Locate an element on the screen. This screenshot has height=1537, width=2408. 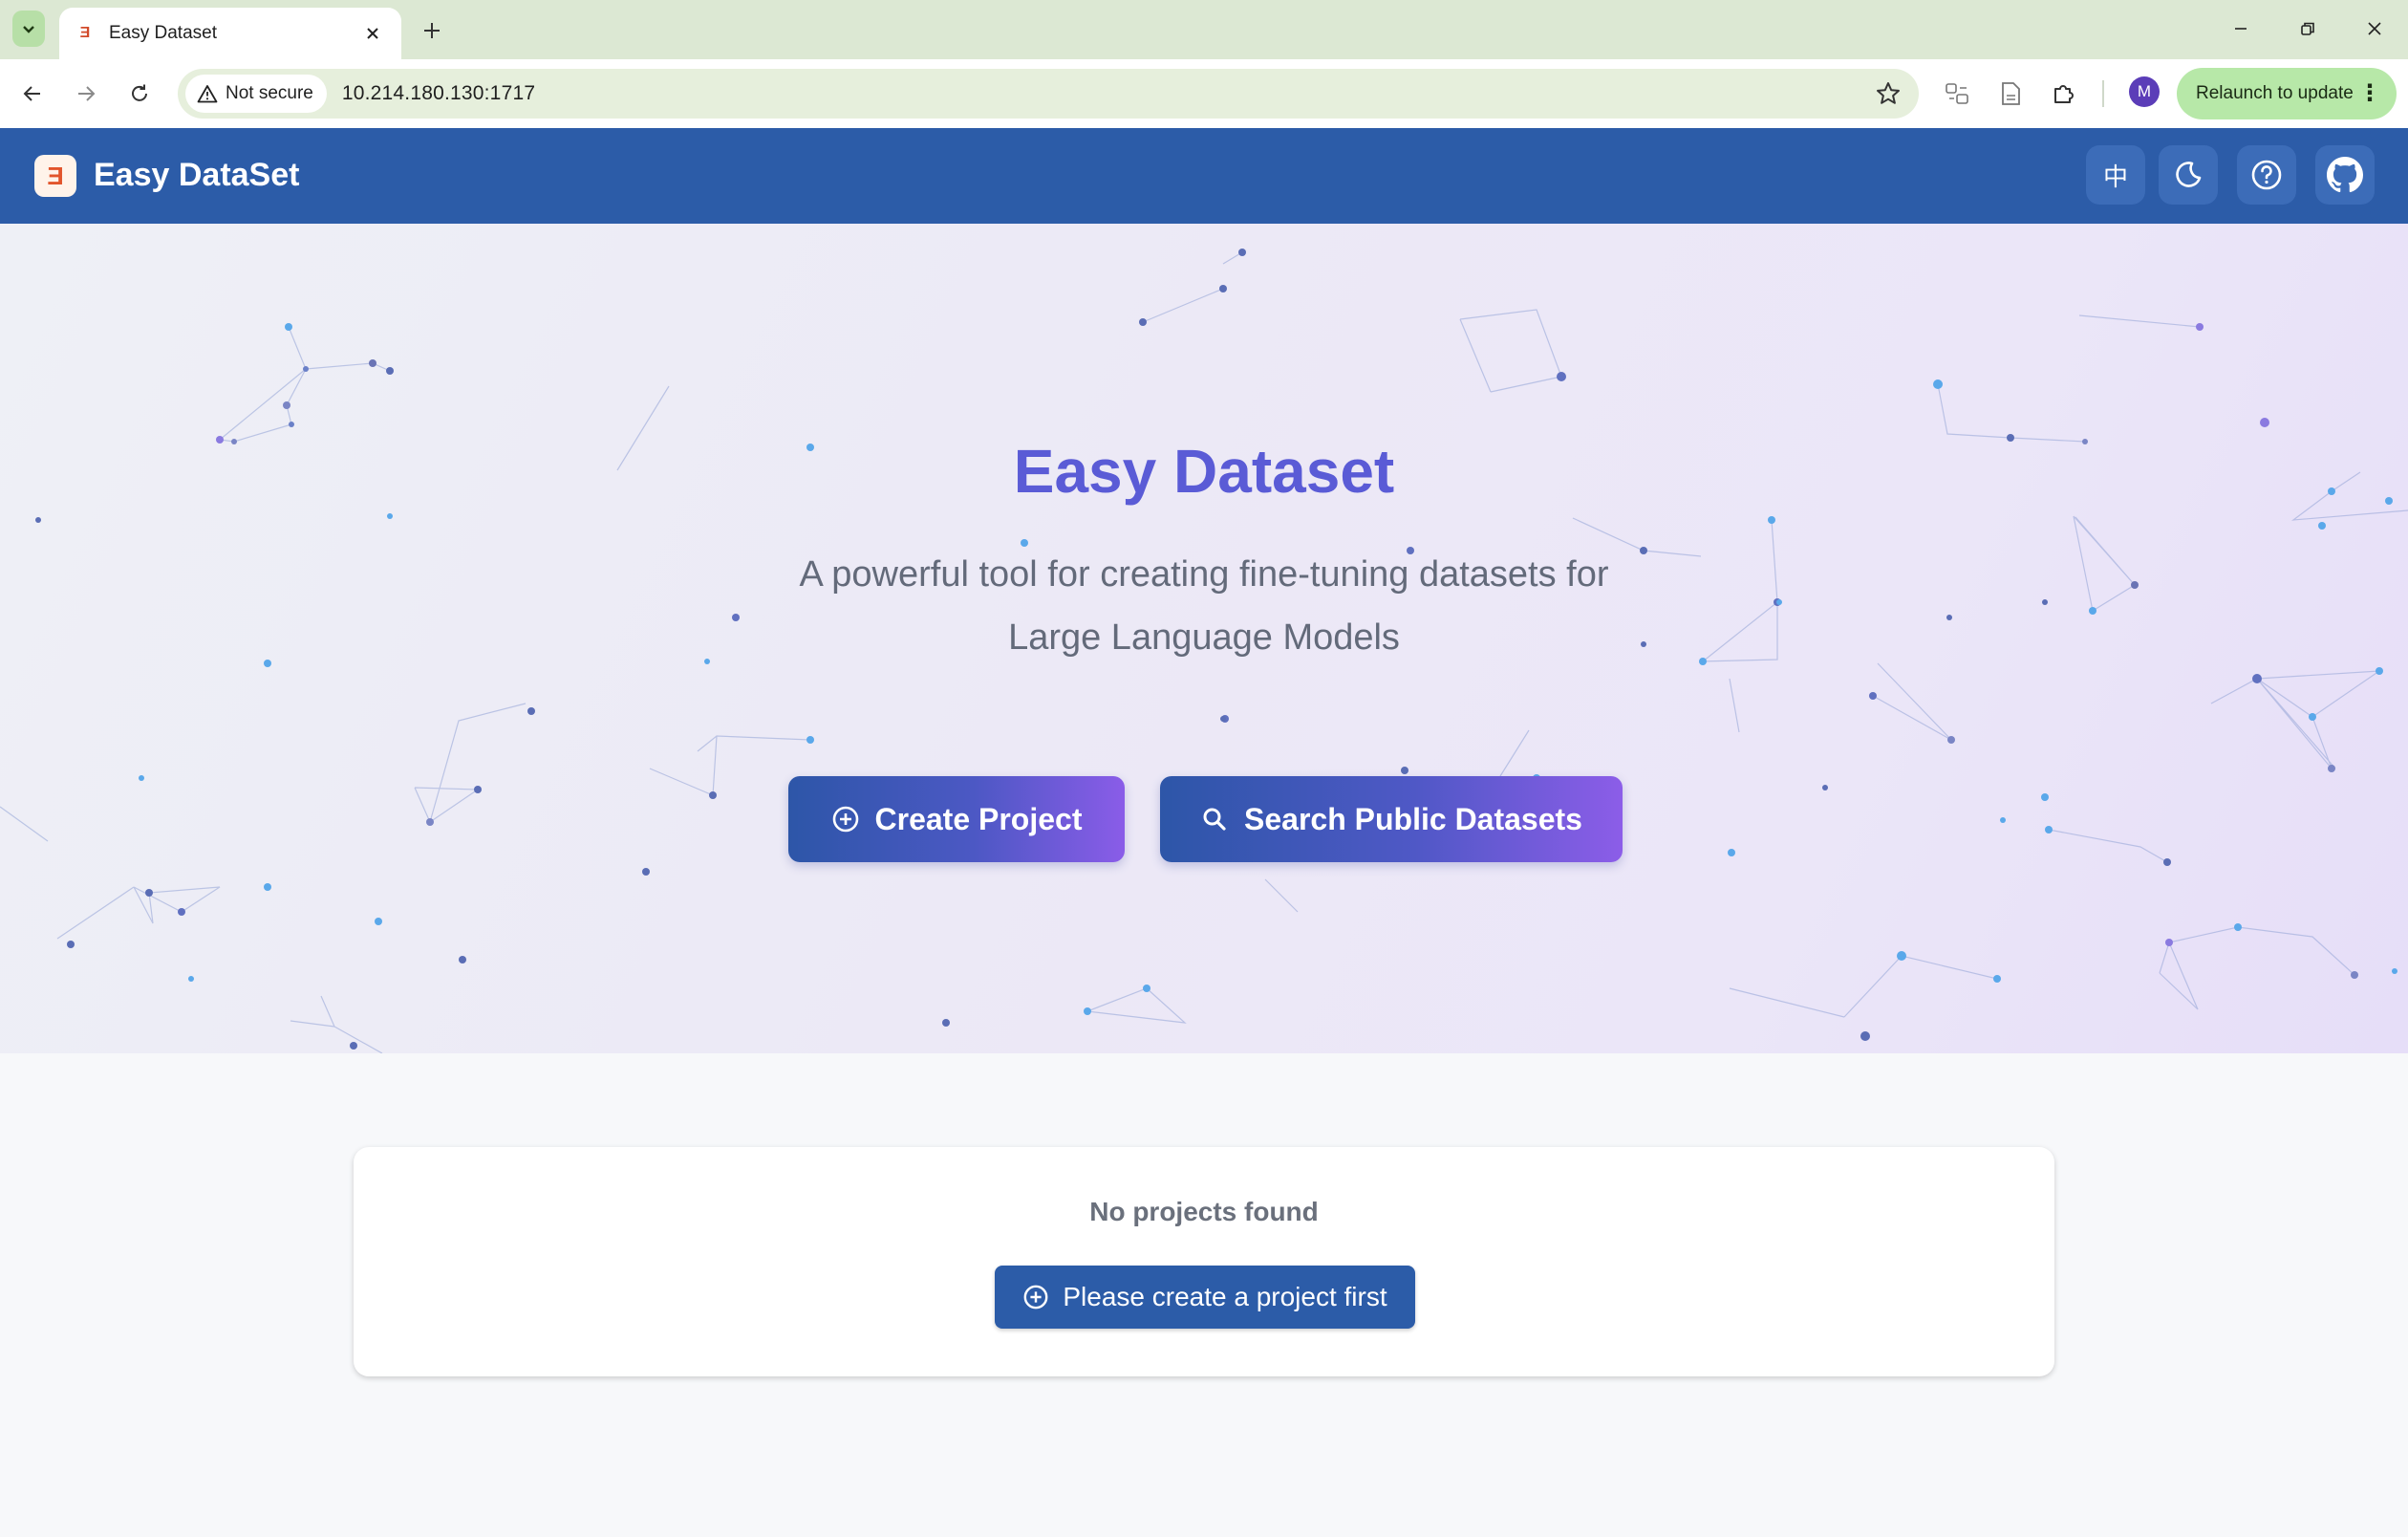
create-project-button: Create Project is located at coordinates (957, 819).